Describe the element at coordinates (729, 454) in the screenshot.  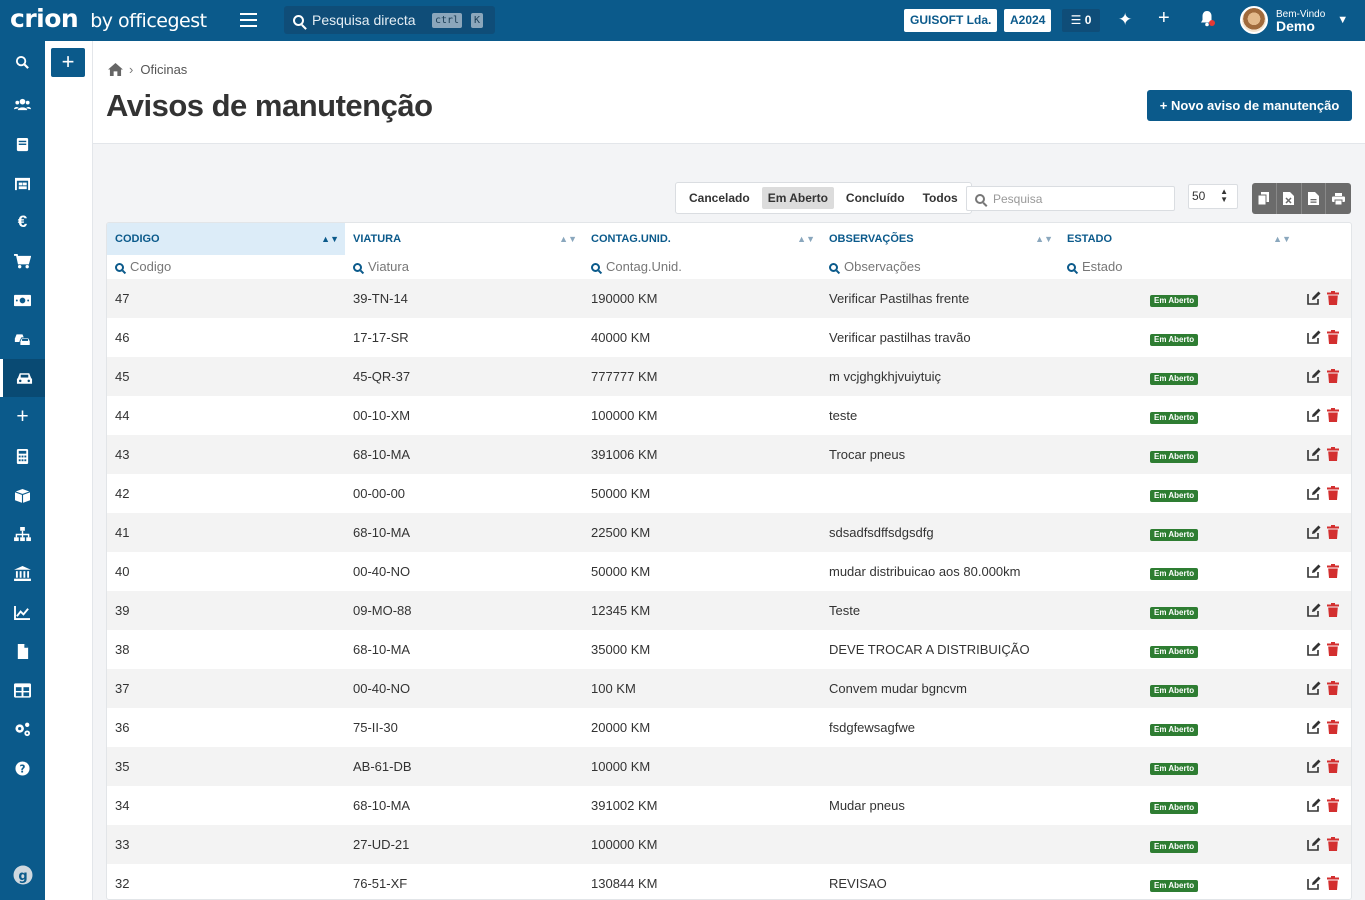
I see `table-row: 43 68-10-MA 391006 KM Trocar pneus Em Aberto` at that location.